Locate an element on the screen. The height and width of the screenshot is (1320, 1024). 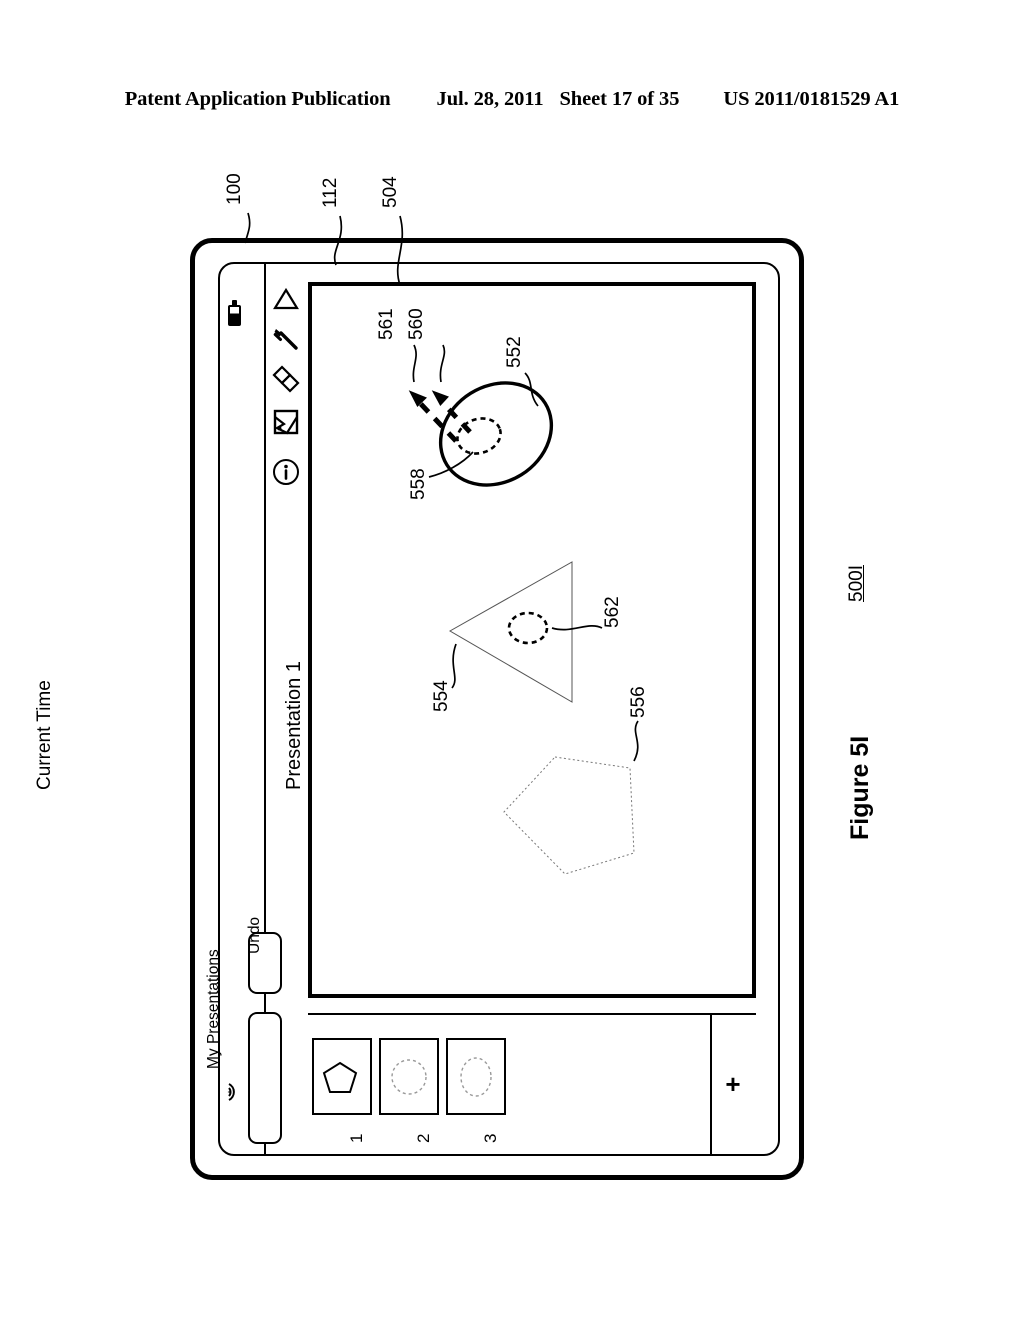
wifi-signal-icon is located at coordinates (236, 1092).